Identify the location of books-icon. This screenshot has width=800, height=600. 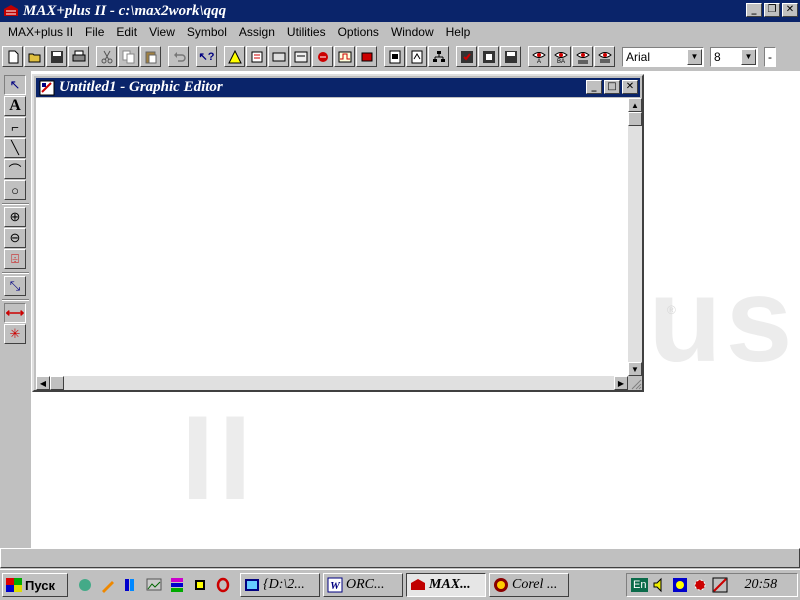
(129, 585).